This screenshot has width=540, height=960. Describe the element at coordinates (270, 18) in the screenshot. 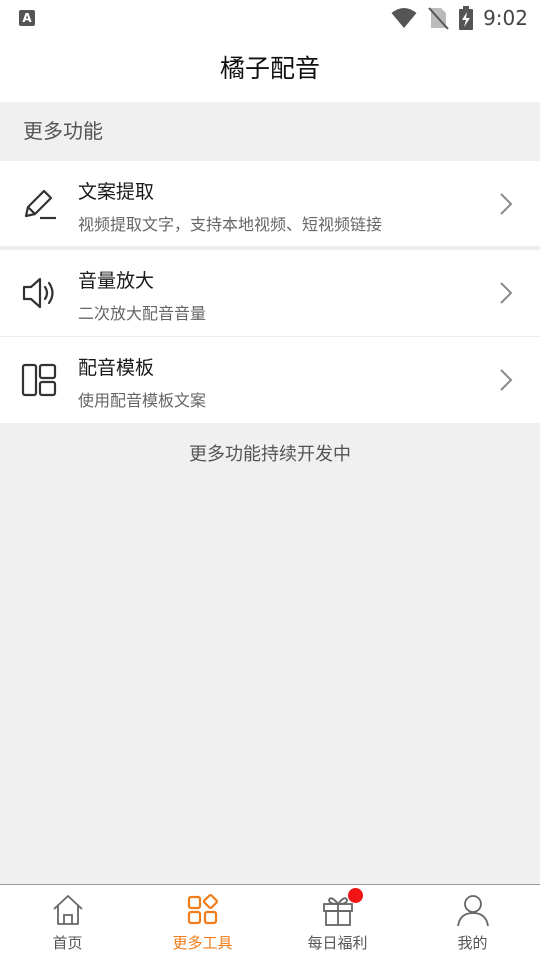

I see `status-bar: A 9:02` at that location.